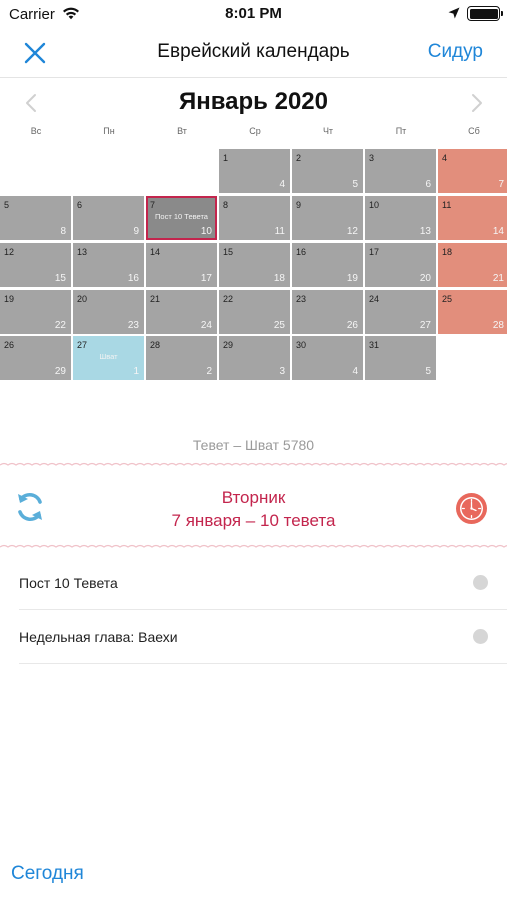 The width and height of the screenshot is (507, 900). Describe the element at coordinates (425, 278) in the screenshot. I see `hebrew-date: 20` at that location.